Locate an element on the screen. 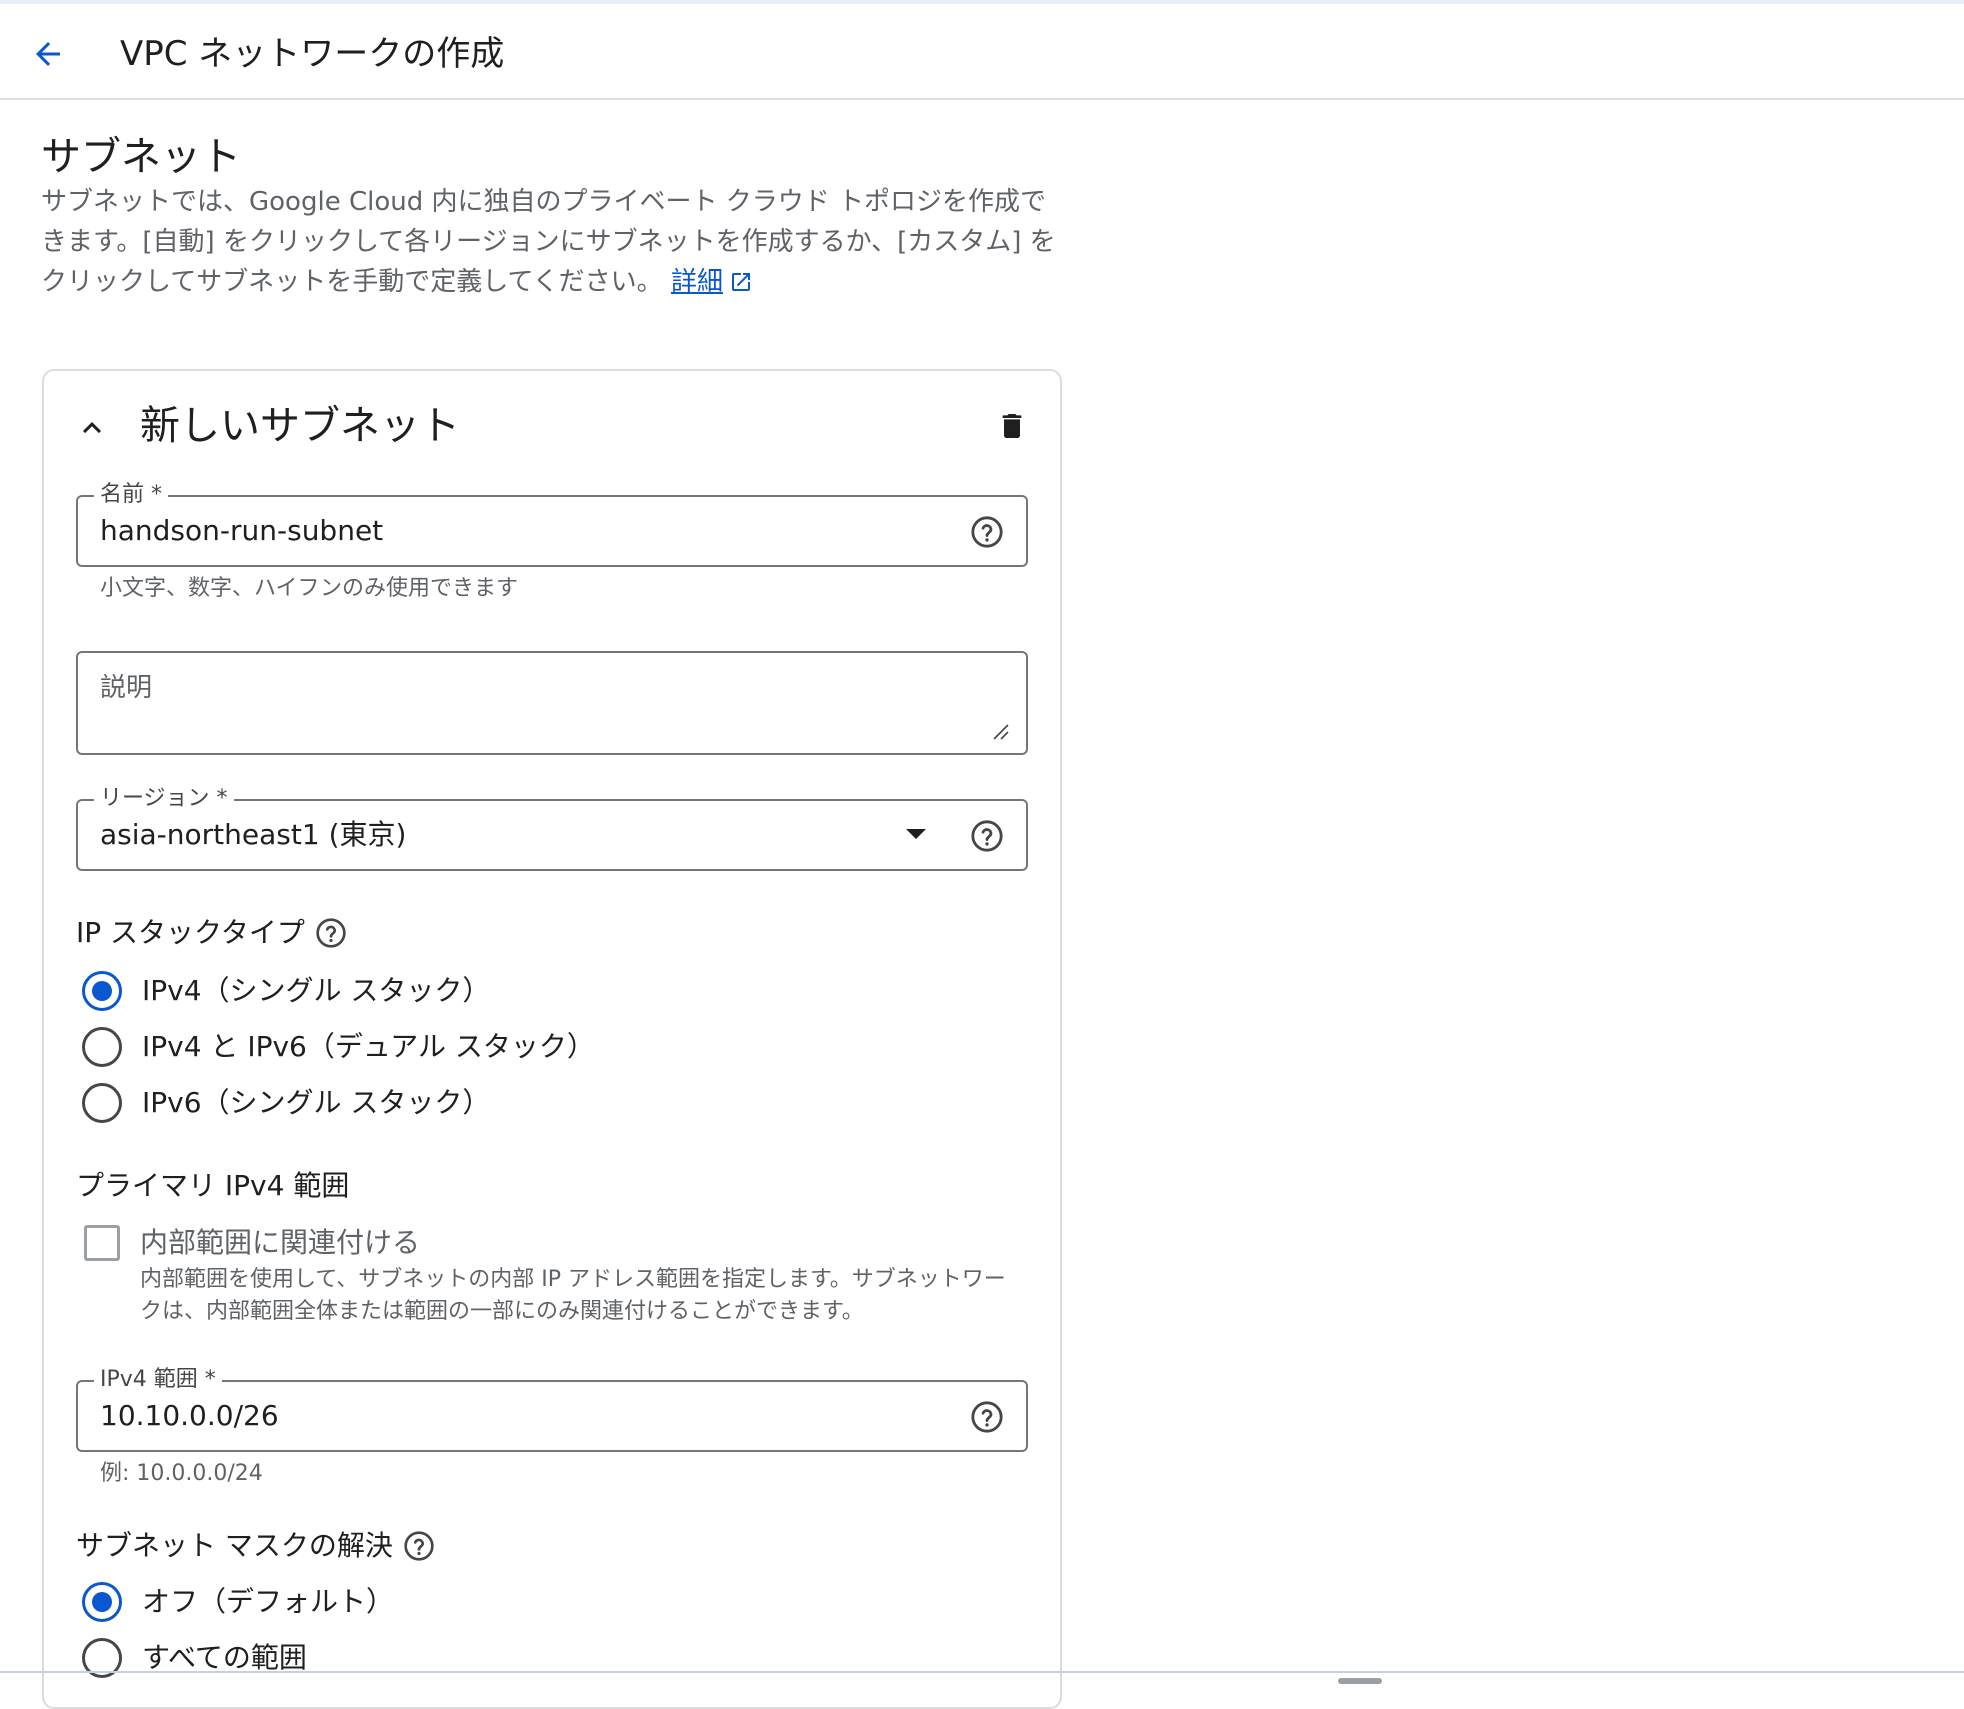  primary-ipv4-range-label: プライマリ IPv4 範囲 is located at coordinates (212, 1186).